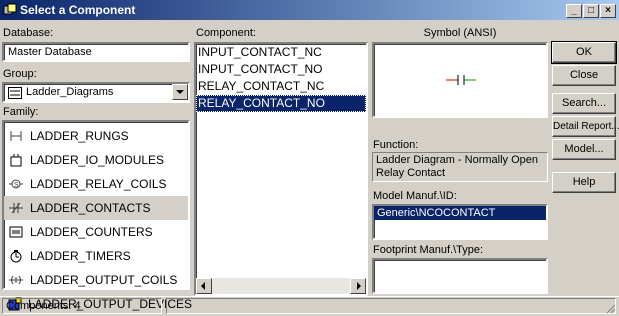  Describe the element at coordinates (21, 112) in the screenshot. I see `family-label: Family:` at that location.